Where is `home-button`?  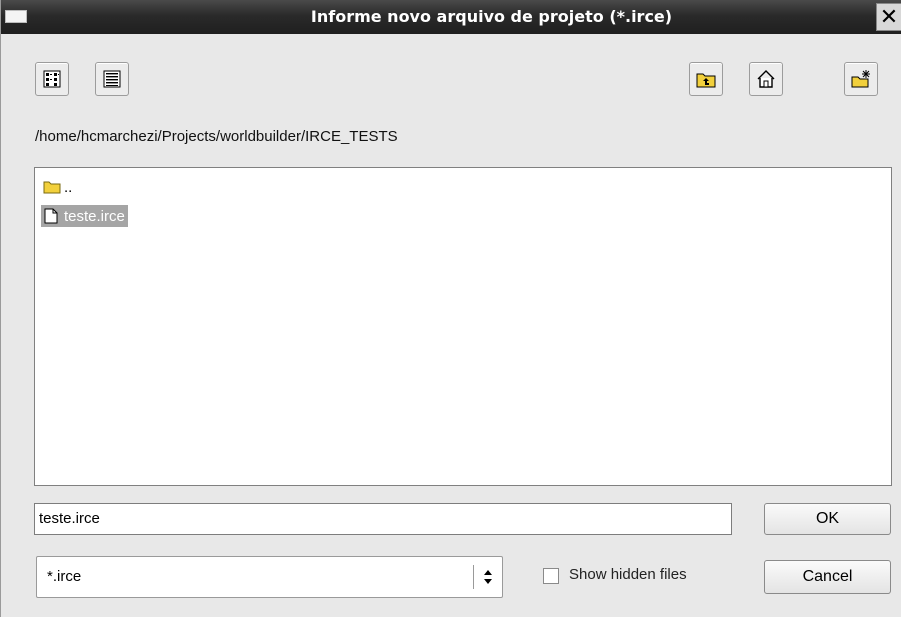
home-button is located at coordinates (766, 79).